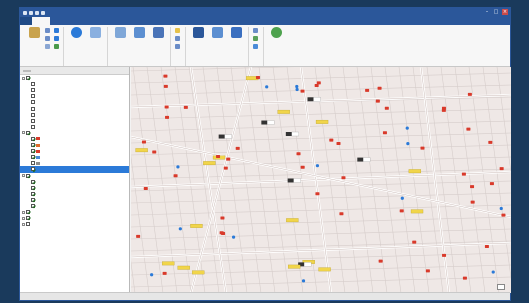 The height and width of the screenshot is (303, 529). What do you see at coordinates (37, 12) in the screenshot?
I see `undo-icon` at bounding box center [37, 12].